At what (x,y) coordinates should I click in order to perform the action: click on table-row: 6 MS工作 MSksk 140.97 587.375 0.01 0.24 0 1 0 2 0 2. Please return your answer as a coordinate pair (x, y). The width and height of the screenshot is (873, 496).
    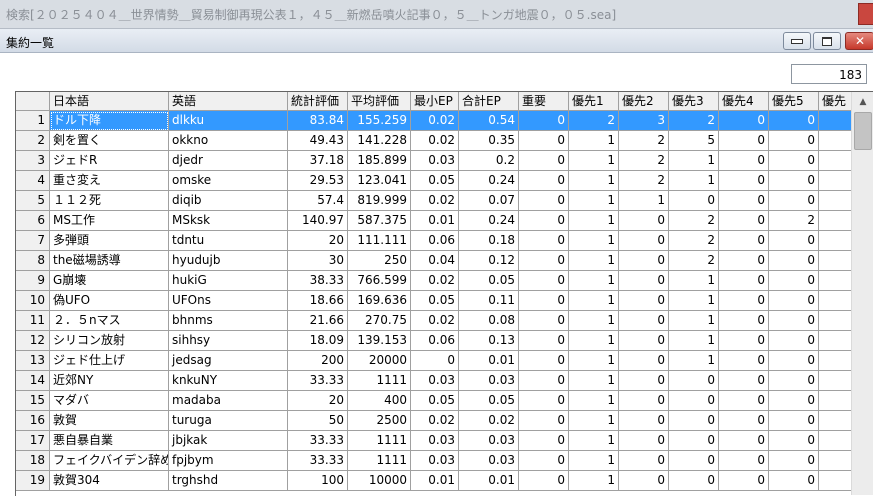
    Looking at the image, I should click on (435, 221).